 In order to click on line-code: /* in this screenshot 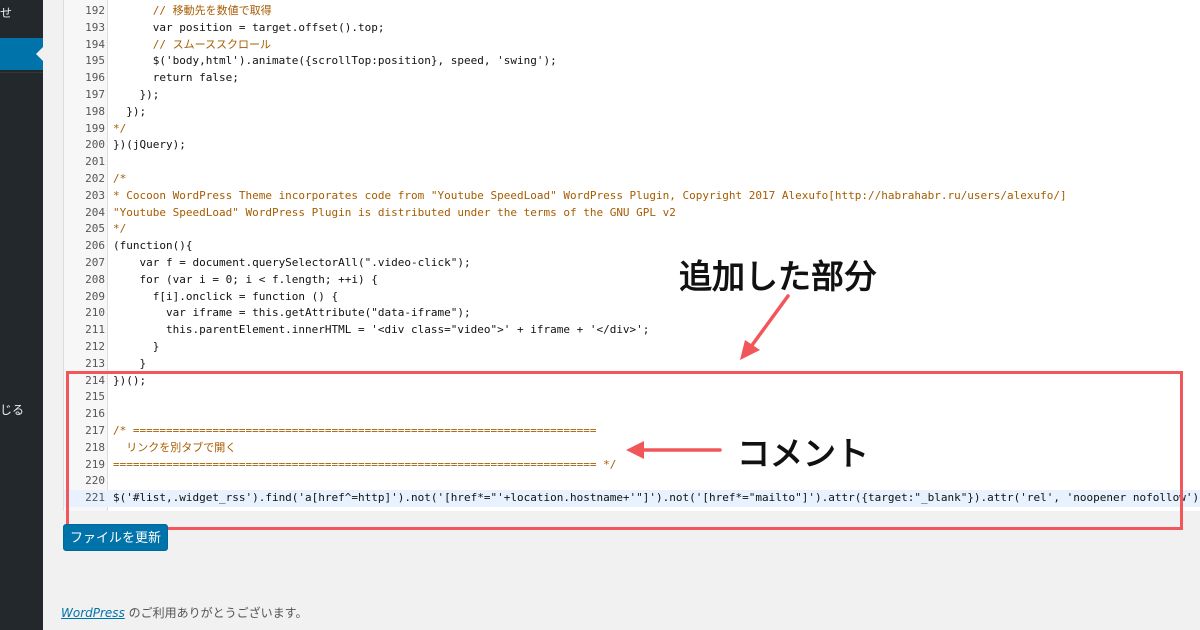, I will do `click(120, 178)`.